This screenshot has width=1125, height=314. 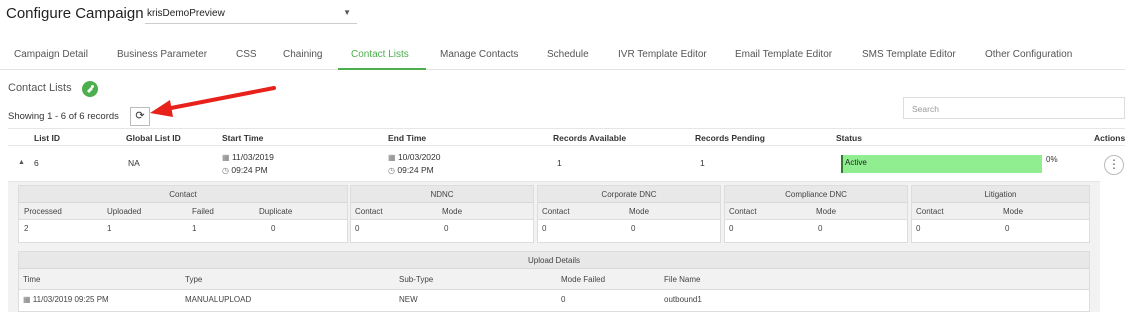 What do you see at coordinates (563, 299) in the screenshot?
I see `upload-mode-failed: 0` at bounding box center [563, 299].